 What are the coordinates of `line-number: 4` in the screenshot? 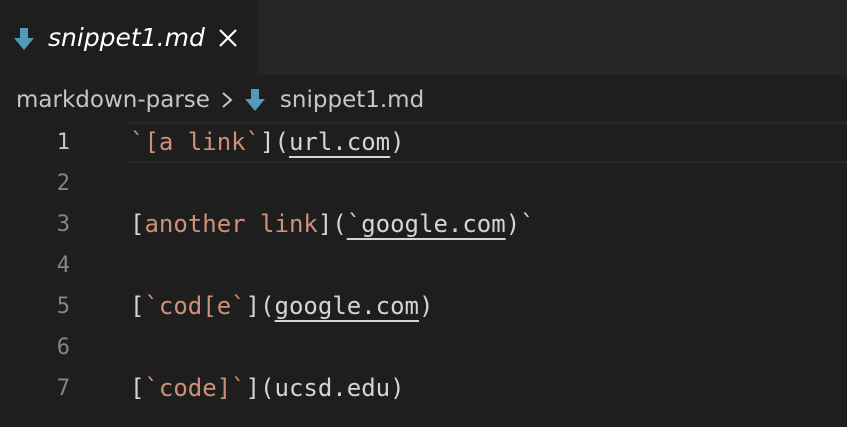 It's located at (63, 265).